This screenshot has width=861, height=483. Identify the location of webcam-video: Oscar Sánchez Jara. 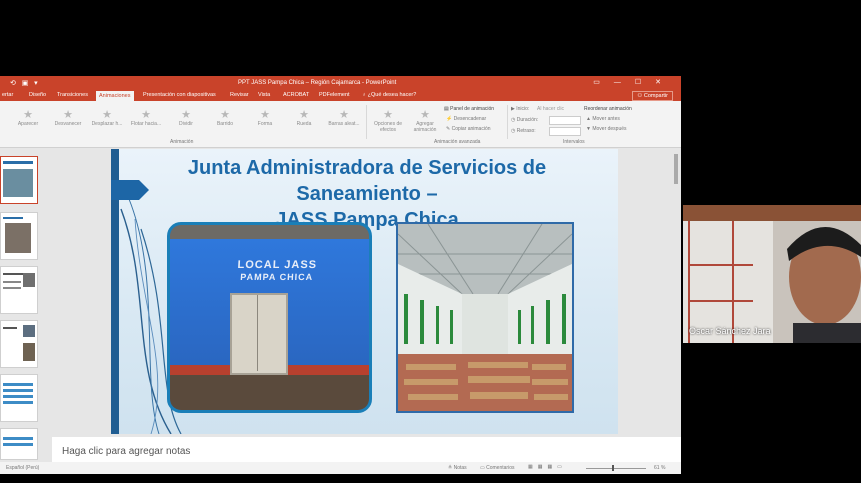
(772, 274).